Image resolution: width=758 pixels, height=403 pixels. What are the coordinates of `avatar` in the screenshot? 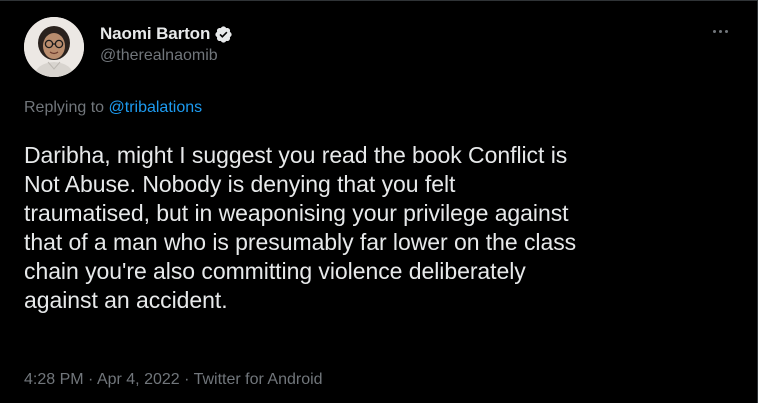 It's located at (54, 47).